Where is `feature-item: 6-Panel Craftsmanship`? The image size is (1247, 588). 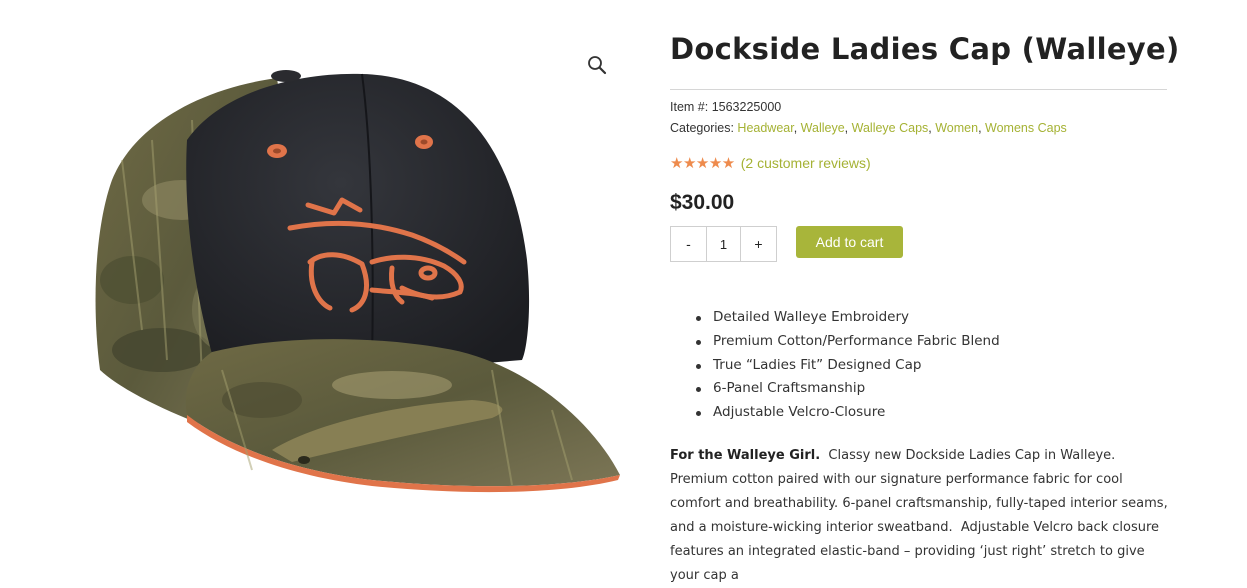 feature-item: 6-Panel Craftsmanship is located at coordinates (848, 389).